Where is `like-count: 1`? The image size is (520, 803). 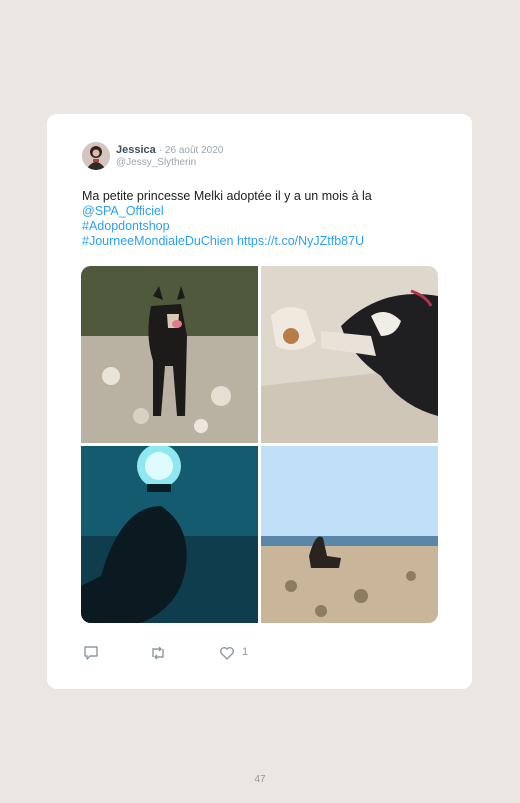
like-count: 1 is located at coordinates (245, 652).